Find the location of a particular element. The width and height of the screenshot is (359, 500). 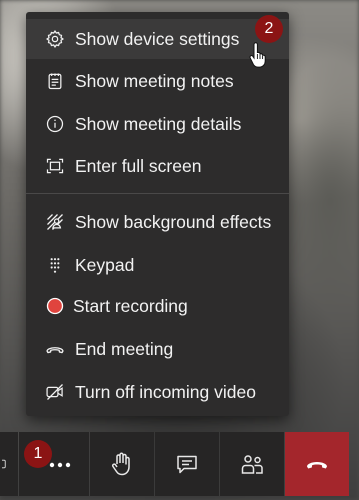

menu-item-label: Show background effects is located at coordinates (173, 221).